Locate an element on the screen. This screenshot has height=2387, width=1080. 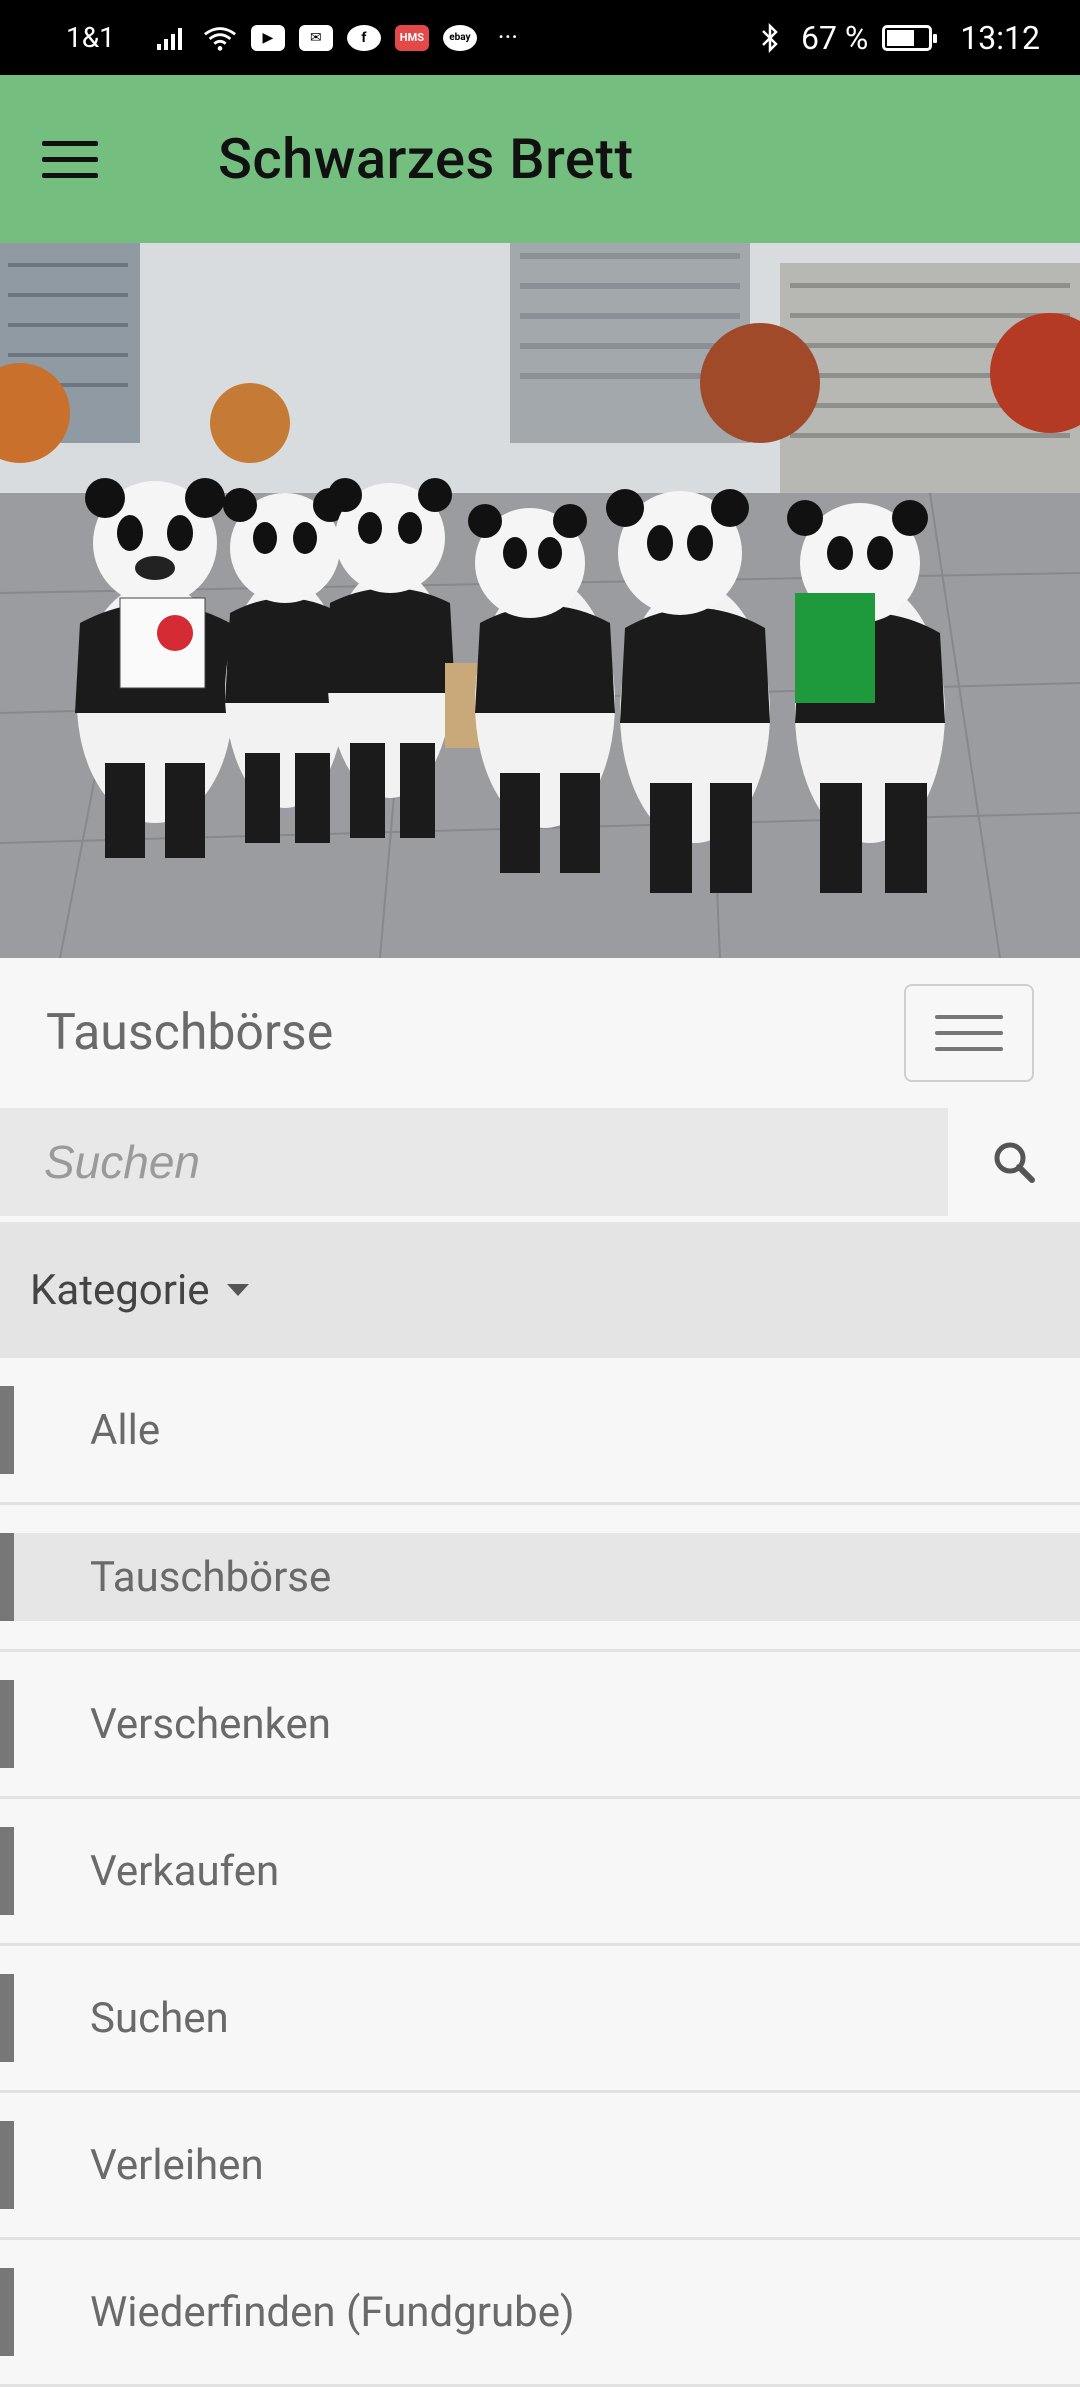
carrier-label: 1&1 is located at coordinates (90, 37).